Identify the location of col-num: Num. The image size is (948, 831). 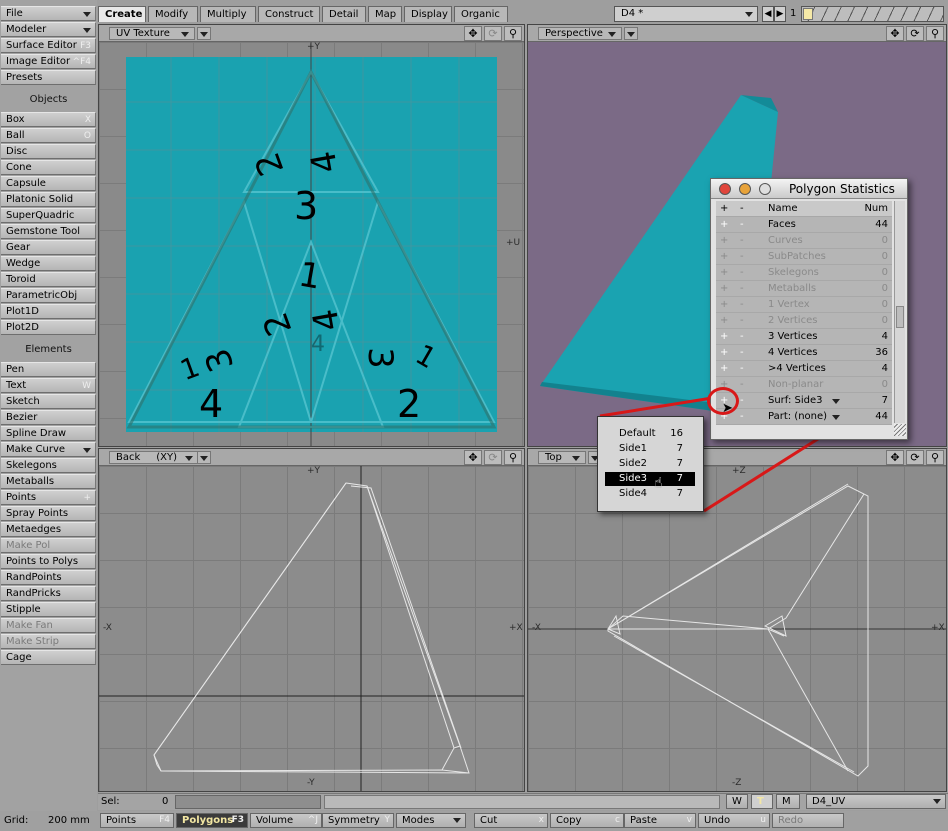
(876, 209).